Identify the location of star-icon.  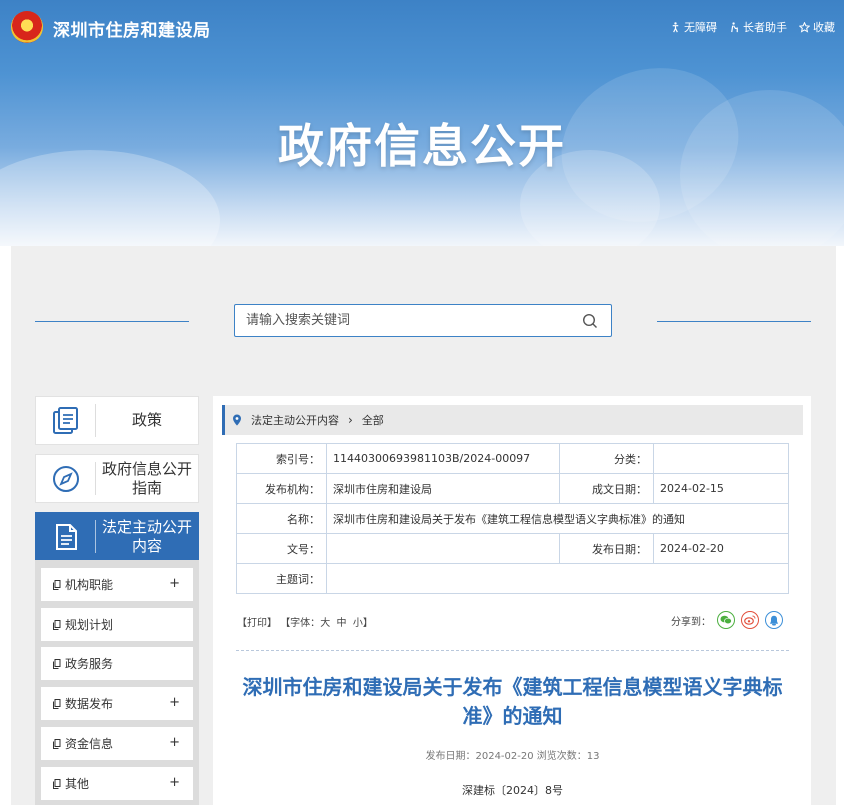
(804, 27).